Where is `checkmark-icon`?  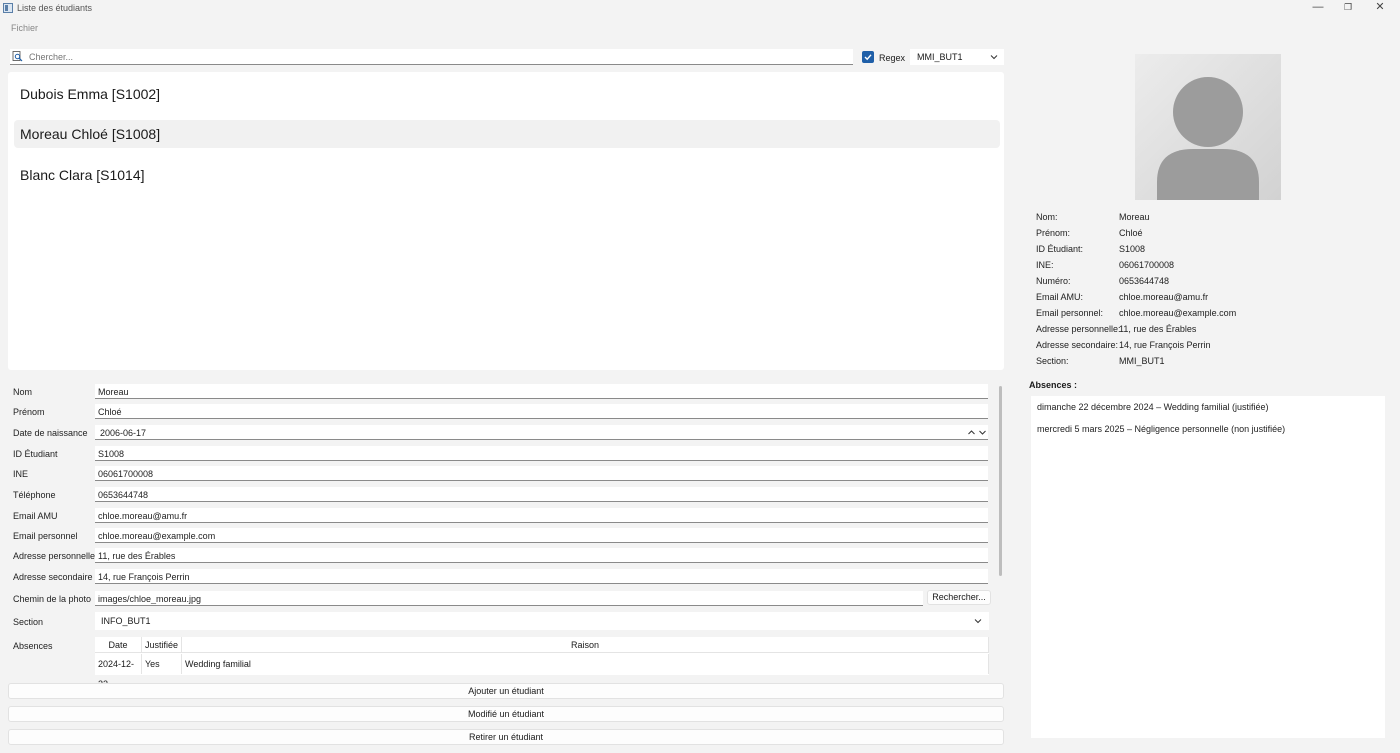 checkmark-icon is located at coordinates (868, 57).